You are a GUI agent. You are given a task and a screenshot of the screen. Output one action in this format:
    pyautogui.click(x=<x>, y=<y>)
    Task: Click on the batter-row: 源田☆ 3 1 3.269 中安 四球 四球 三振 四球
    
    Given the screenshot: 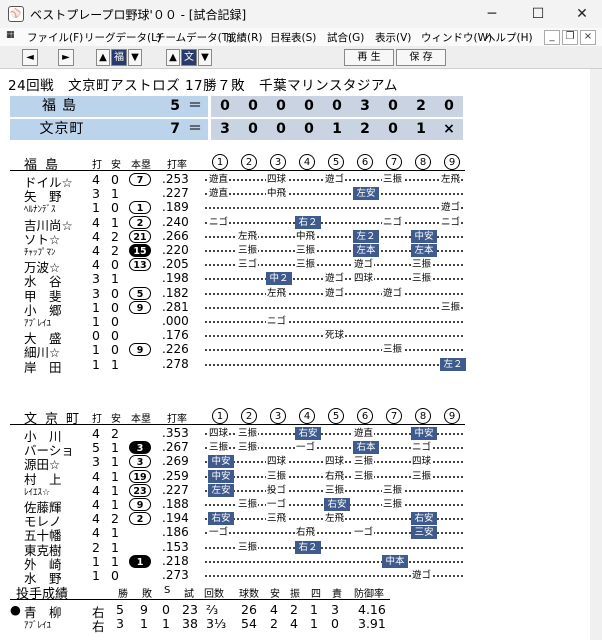 What is the action you would take?
    pyautogui.click(x=237, y=463)
    